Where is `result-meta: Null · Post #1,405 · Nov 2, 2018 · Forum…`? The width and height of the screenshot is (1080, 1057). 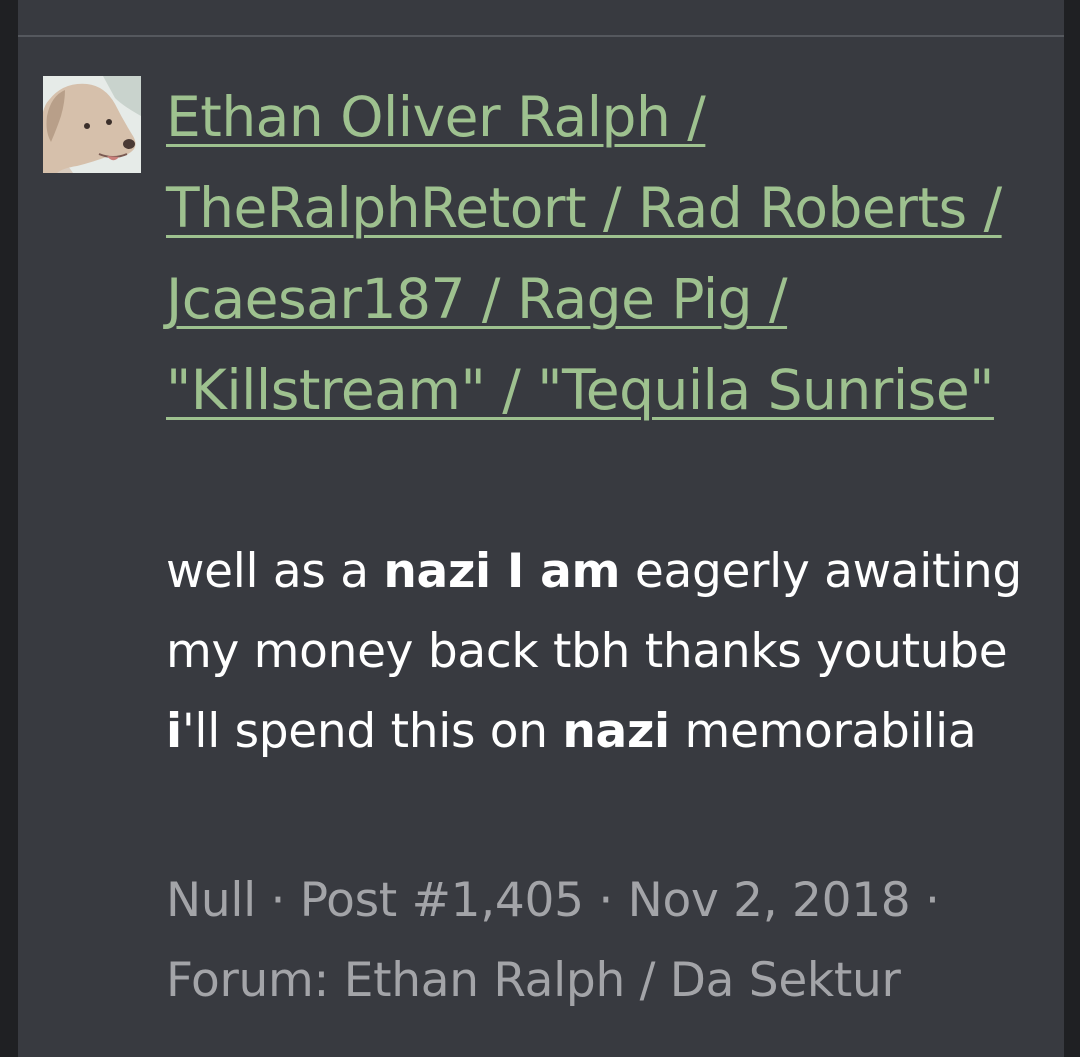
result-meta: Null · Post #1,405 · Nov 2, 2018 · Forum… is located at coordinates (606, 941).